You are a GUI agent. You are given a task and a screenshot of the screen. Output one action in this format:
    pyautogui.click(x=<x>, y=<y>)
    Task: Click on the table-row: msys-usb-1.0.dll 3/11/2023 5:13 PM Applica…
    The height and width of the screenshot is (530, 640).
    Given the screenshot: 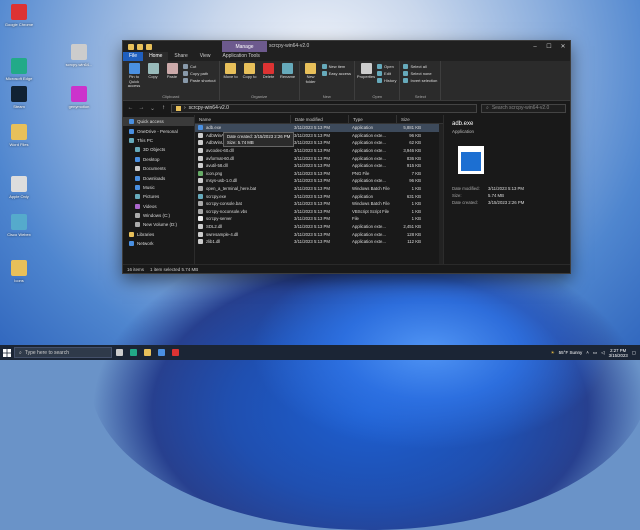 What is the action you would take?
    pyautogui.click(x=319, y=181)
    